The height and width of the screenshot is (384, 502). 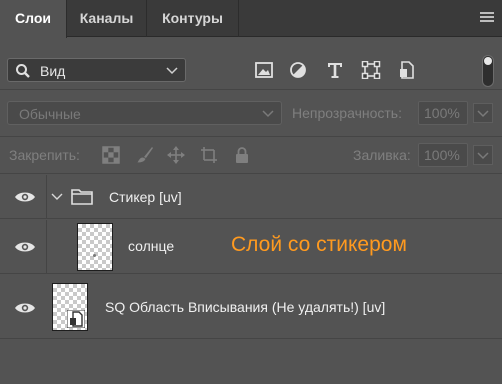 I want to click on smart-object-badge-icon, so click(x=76, y=319).